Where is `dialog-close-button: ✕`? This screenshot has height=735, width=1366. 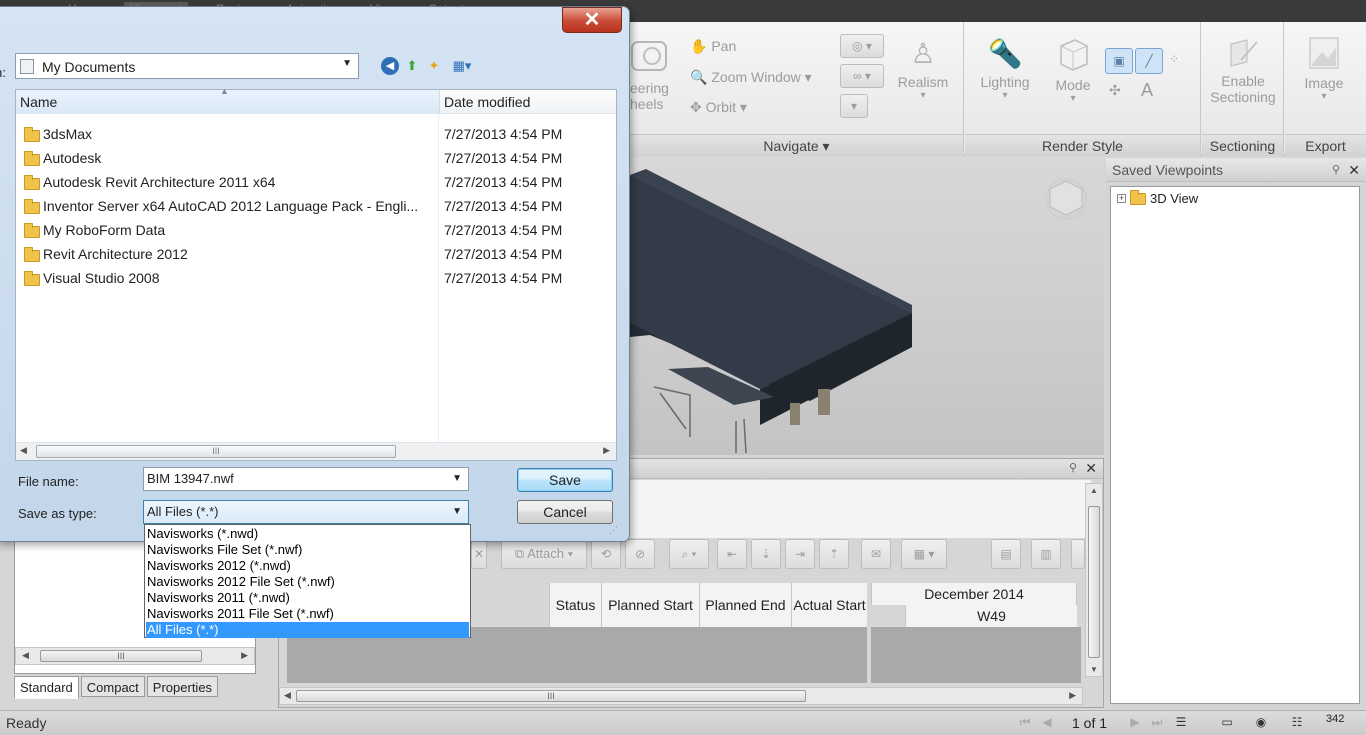 dialog-close-button: ✕ is located at coordinates (592, 20).